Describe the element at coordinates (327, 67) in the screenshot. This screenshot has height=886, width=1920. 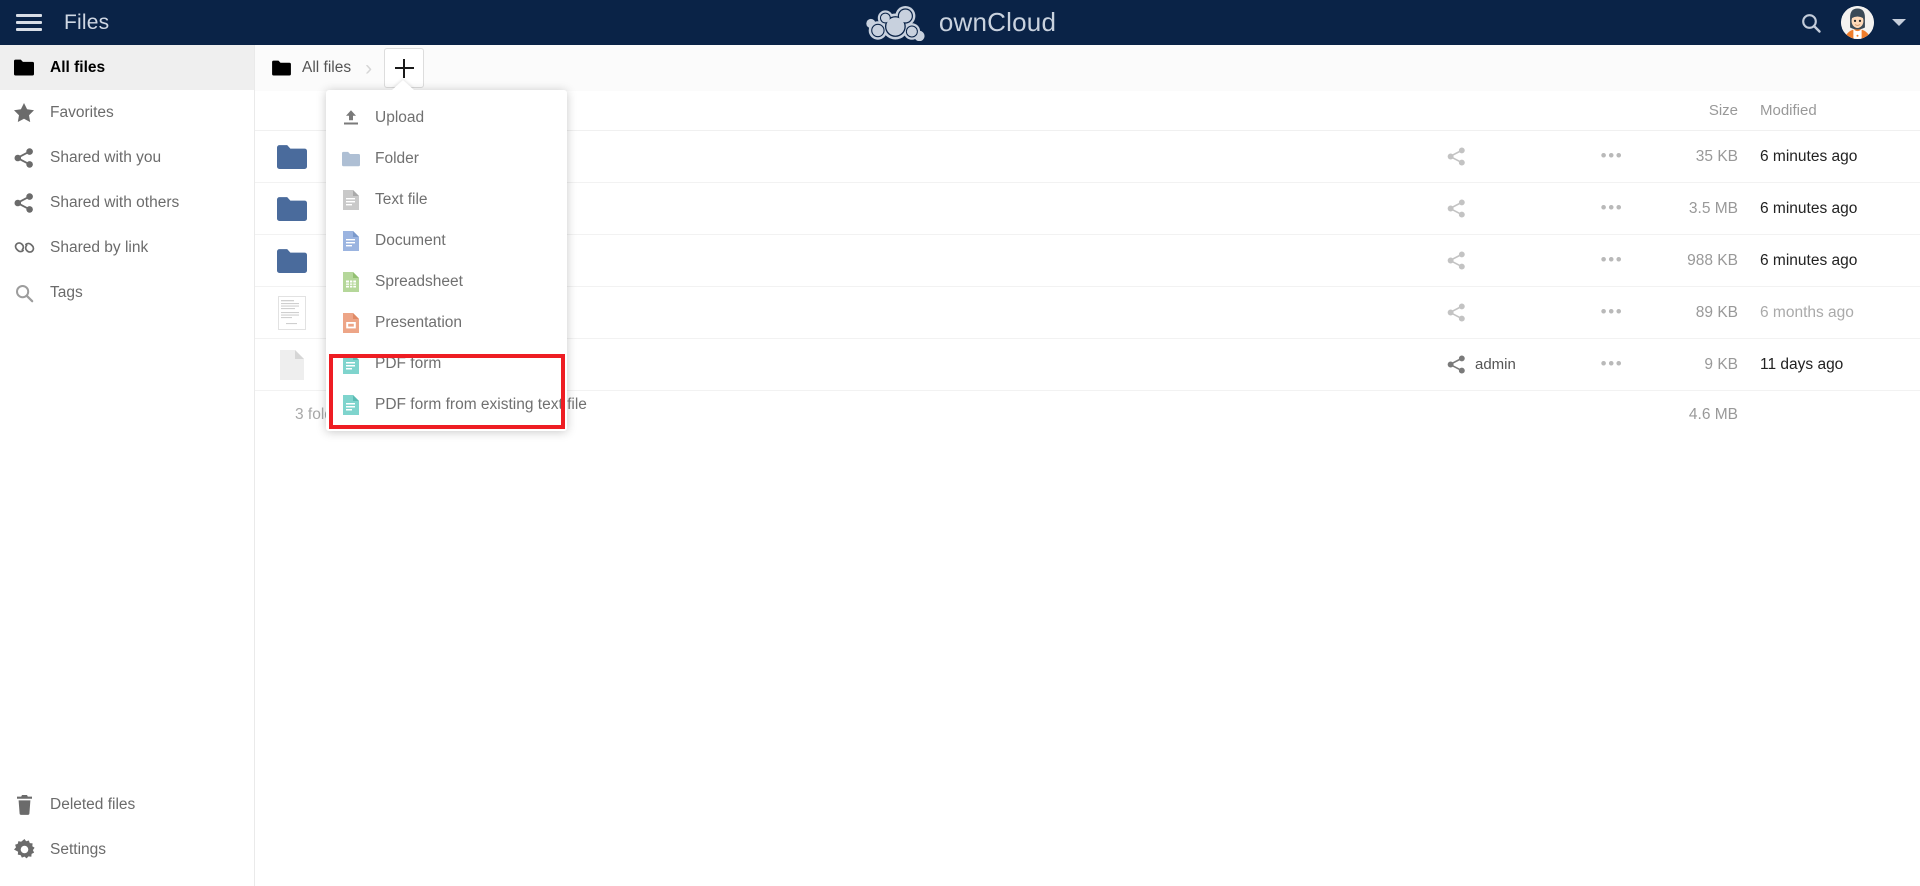
I see `breadcrumb-label: All files` at that location.